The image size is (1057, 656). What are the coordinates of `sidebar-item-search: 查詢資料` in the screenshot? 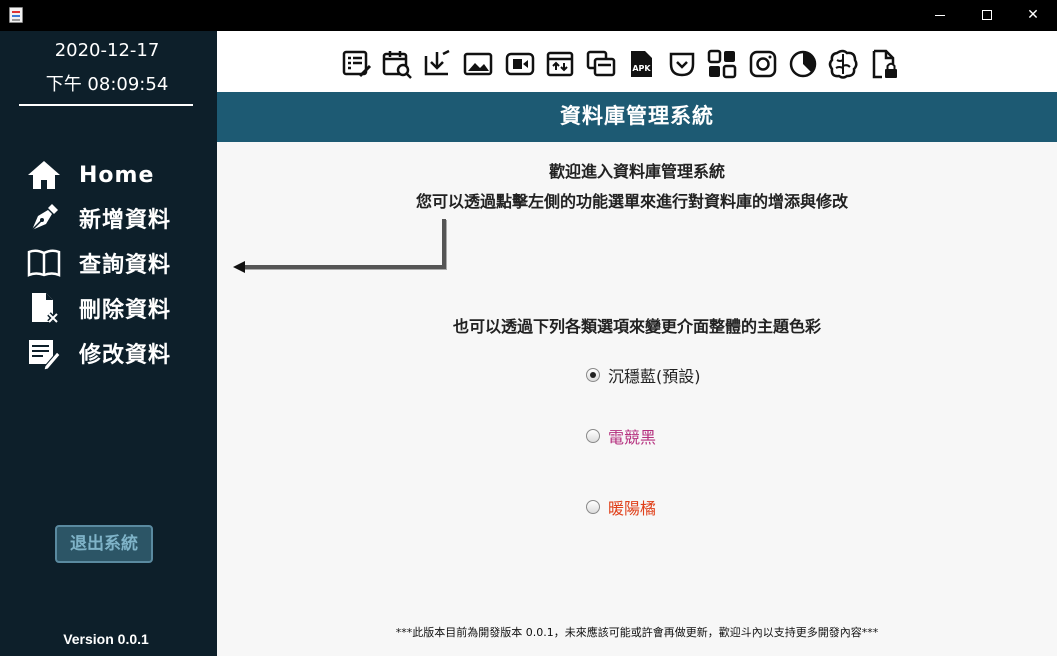 It's located at (116, 263).